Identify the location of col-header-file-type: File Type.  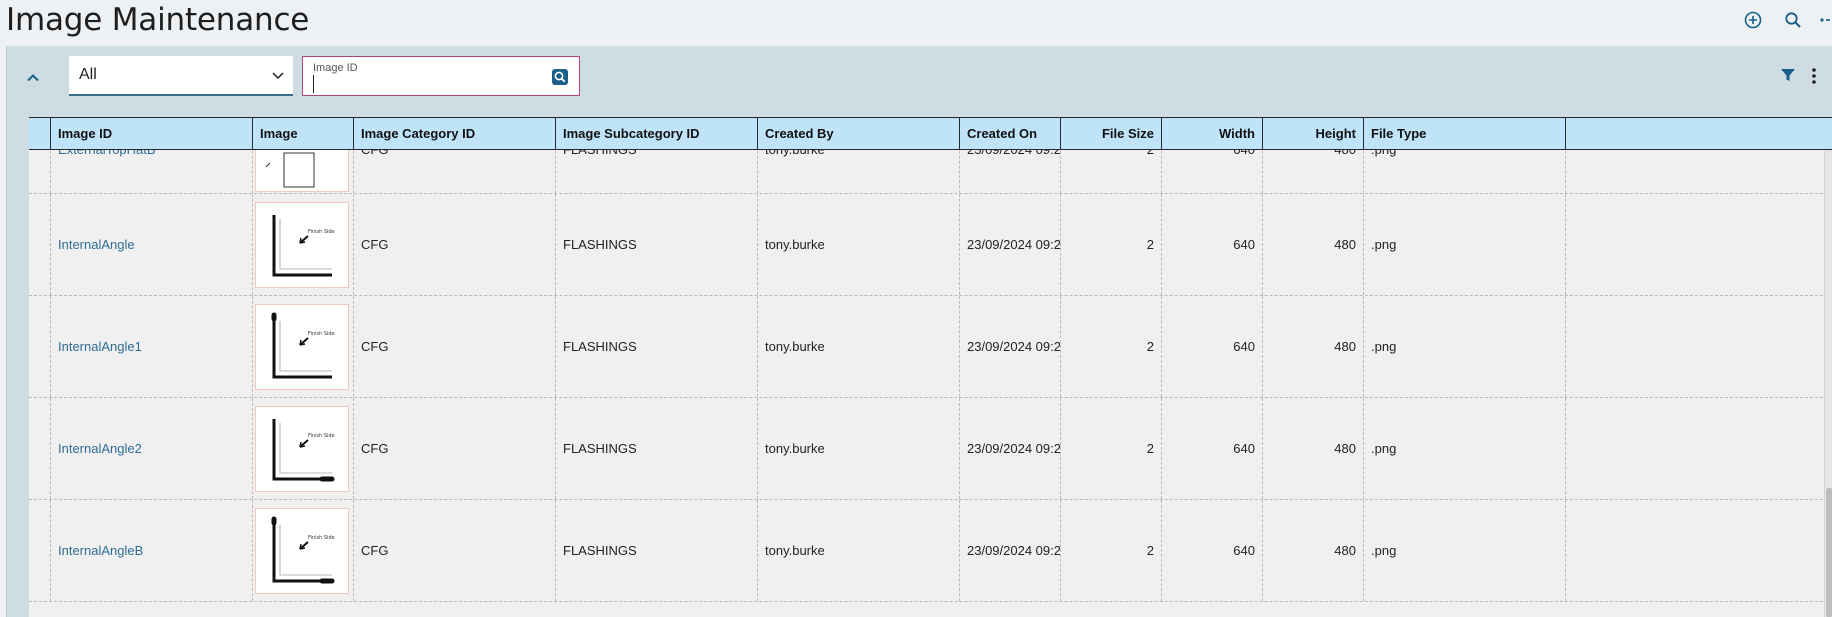
(1465, 133).